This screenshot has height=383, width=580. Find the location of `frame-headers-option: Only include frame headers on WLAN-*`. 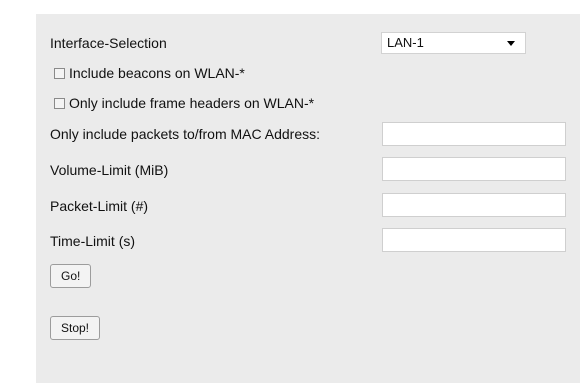

frame-headers-option: Only include frame headers on WLAN-* is located at coordinates (184, 103).